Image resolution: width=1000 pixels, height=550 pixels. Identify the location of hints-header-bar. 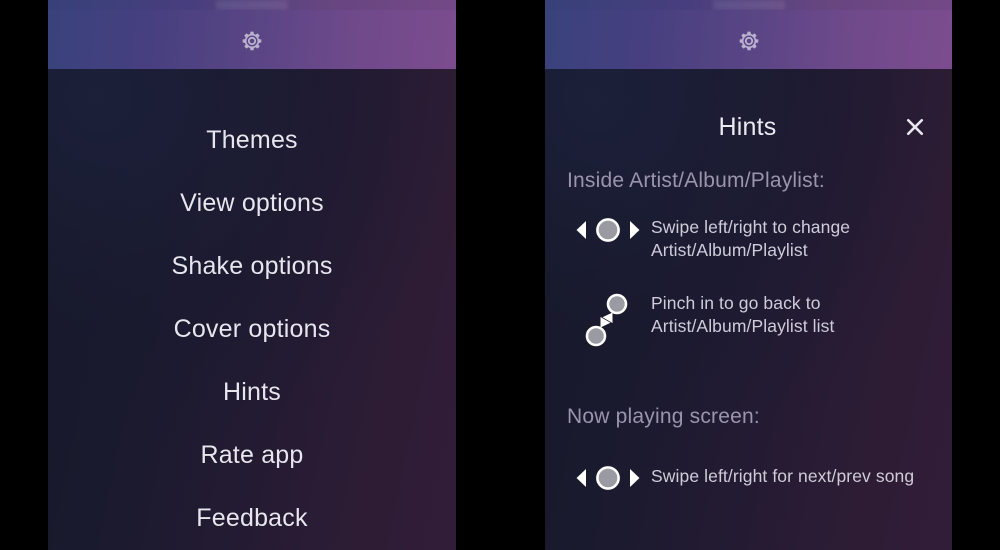
(748, 39).